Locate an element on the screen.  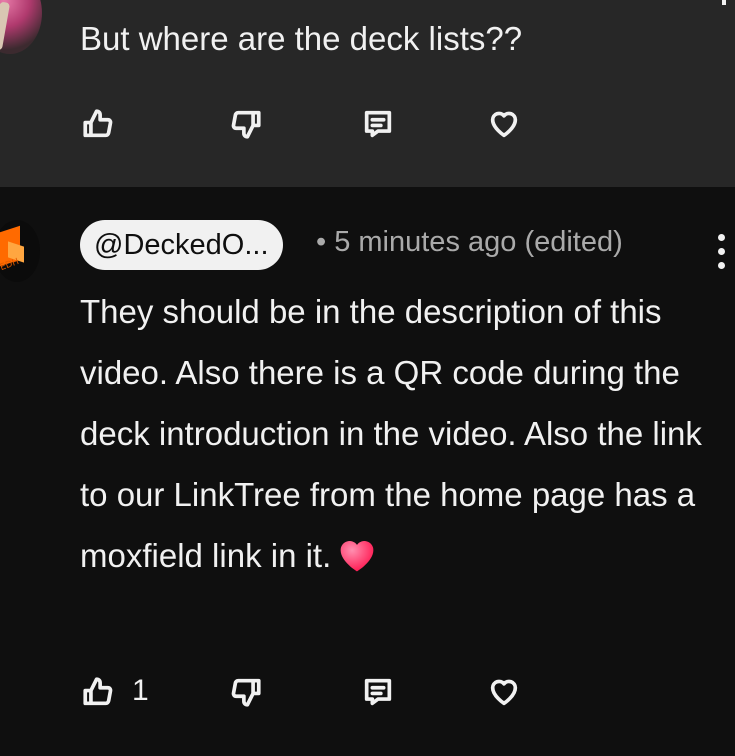
reply-actions: 1 is located at coordinates (367, 696).